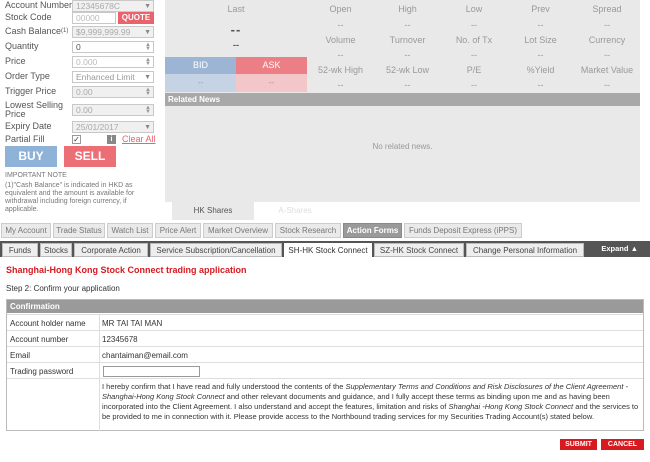  What do you see at coordinates (113, 92) in the screenshot?
I see `trigger-price-stepper: 0.00 ▲ ▼` at bounding box center [113, 92].